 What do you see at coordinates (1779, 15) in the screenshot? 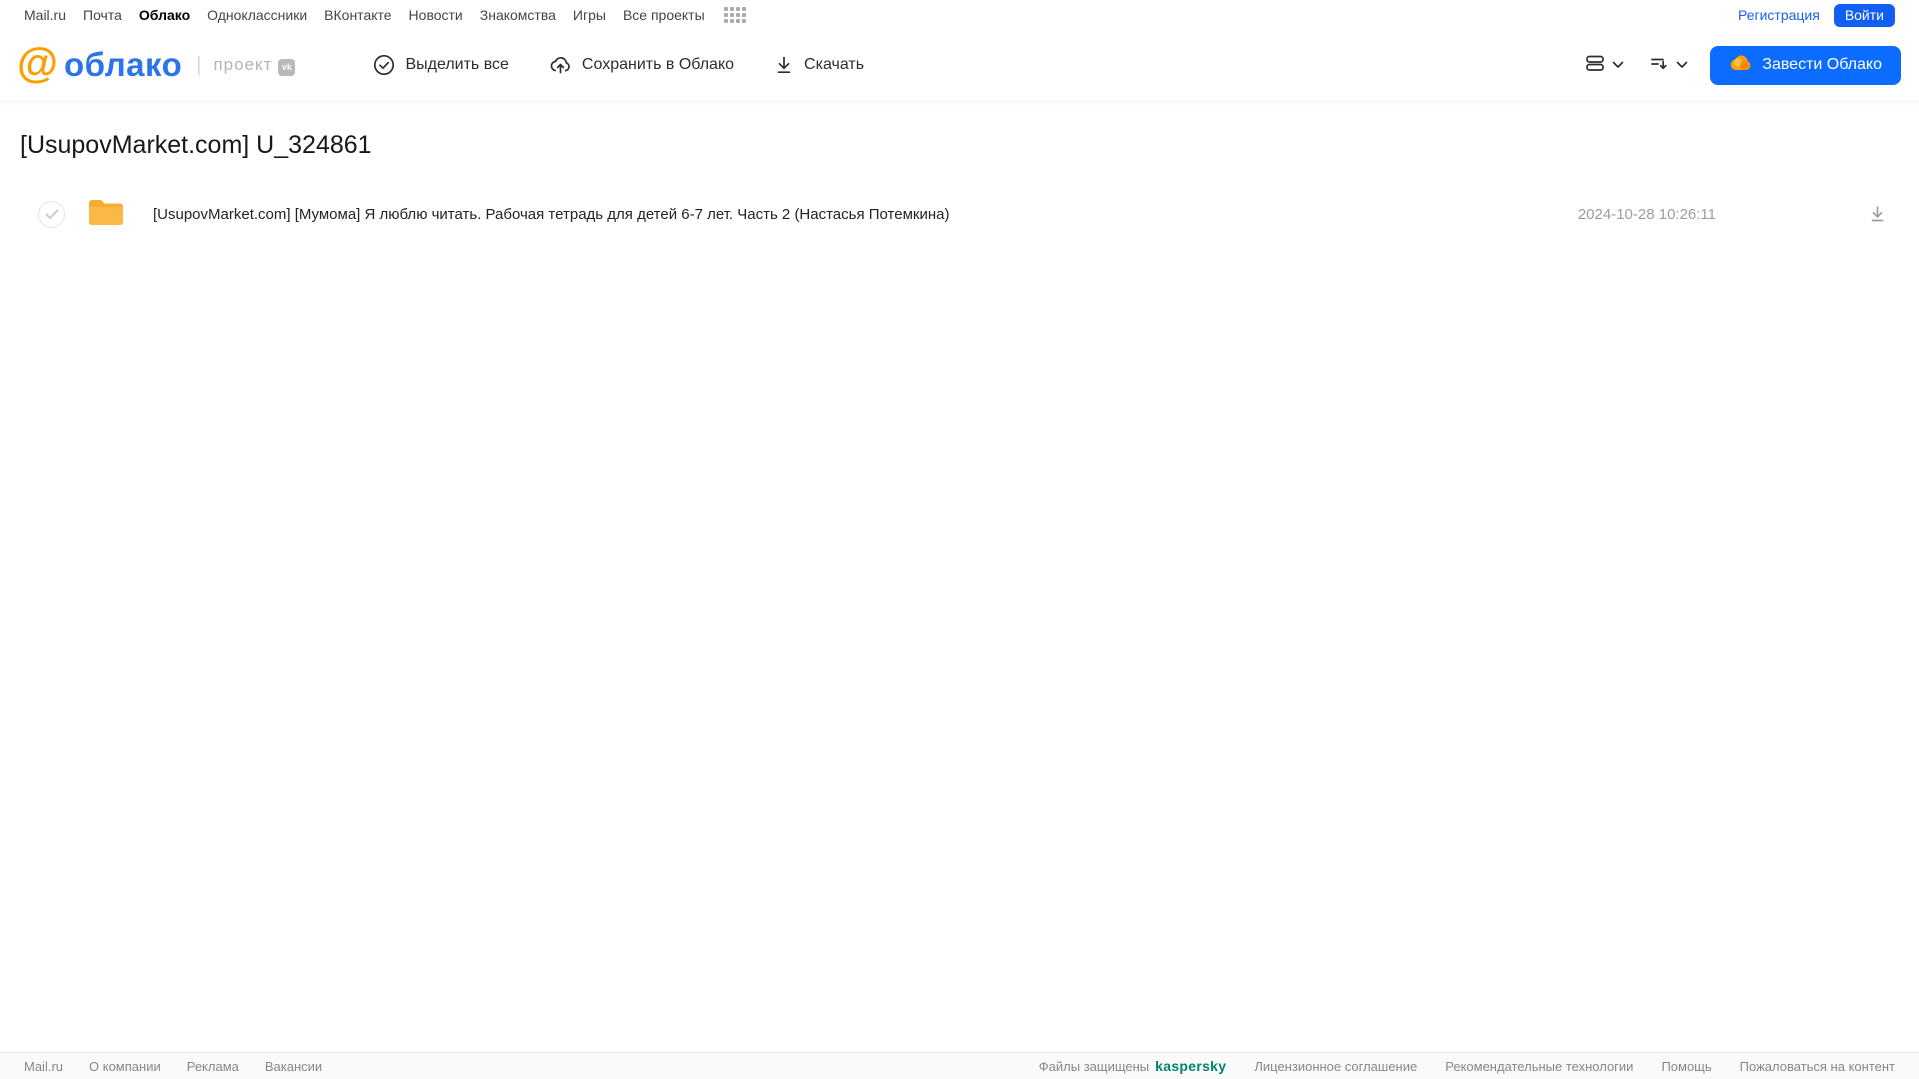
I see `registration-link: Регистрация` at bounding box center [1779, 15].